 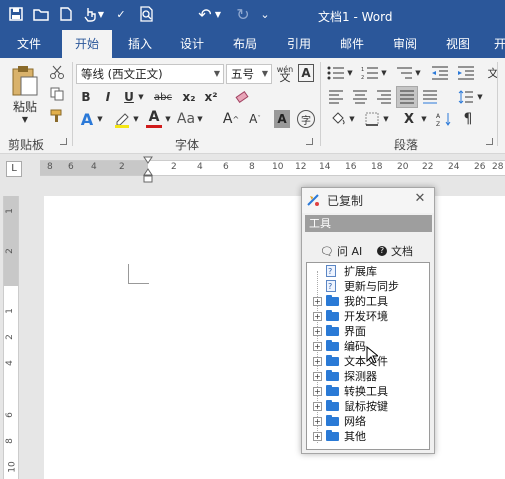 I want to click on text-effects-icon: A, so click(x=87, y=119).